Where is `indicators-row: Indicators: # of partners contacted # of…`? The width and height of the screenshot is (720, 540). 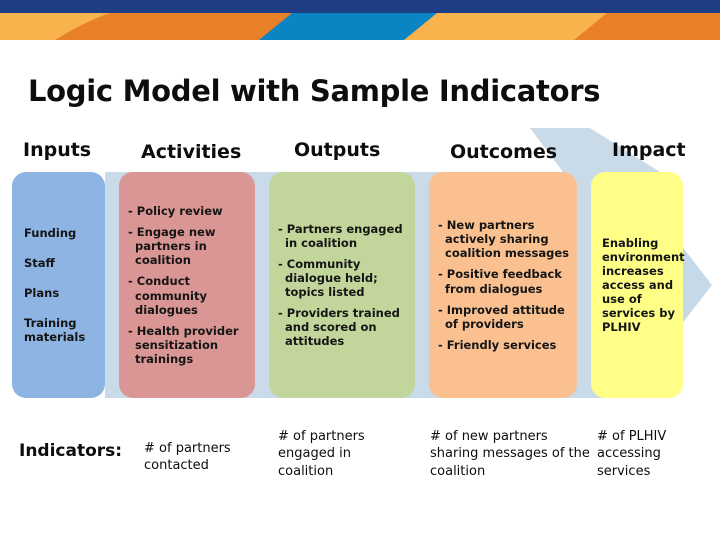 indicators-row: Indicators: # of partners contacted # of… is located at coordinates (360, 460).